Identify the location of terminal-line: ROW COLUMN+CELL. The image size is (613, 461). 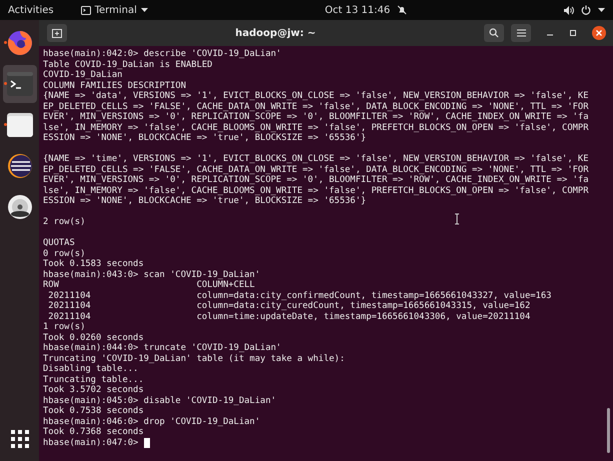
(149, 285).